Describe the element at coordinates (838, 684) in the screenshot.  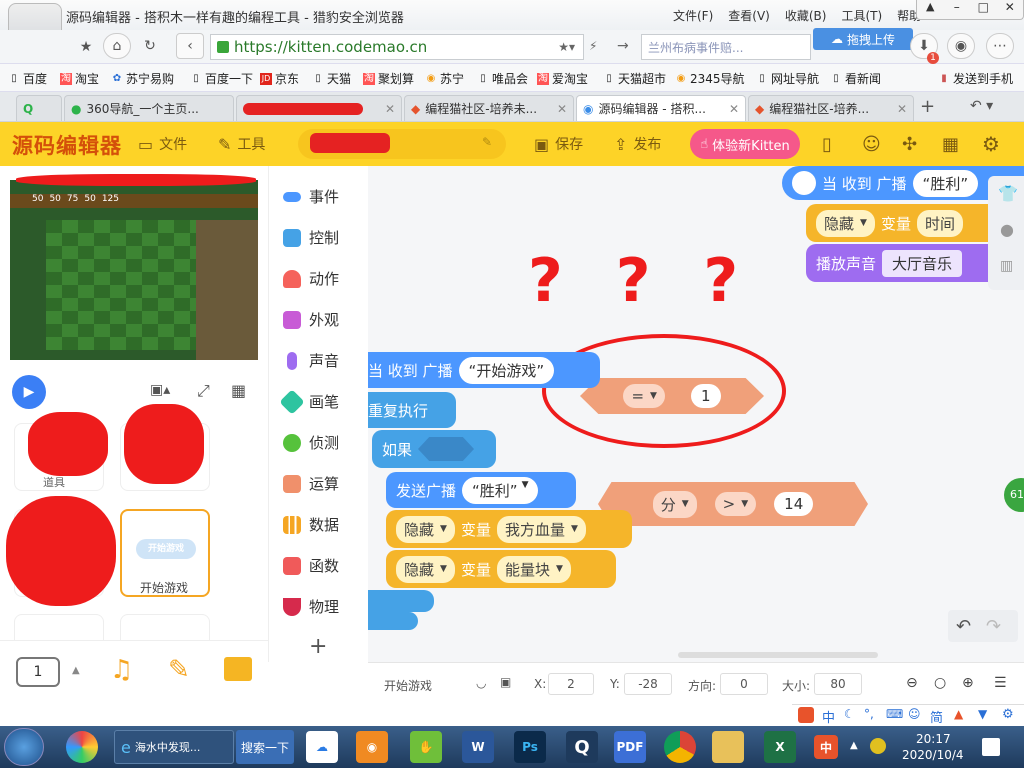
I see `size-input: 80` at that location.